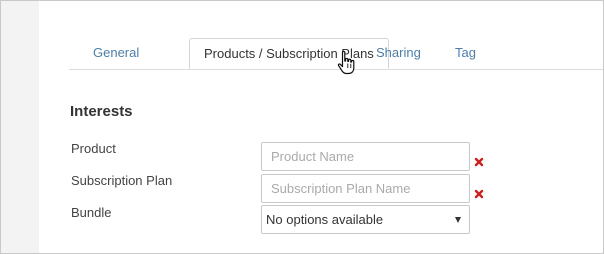 The width and height of the screenshot is (604, 254). What do you see at coordinates (458, 220) in the screenshot?
I see `chevron-down-icon` at bounding box center [458, 220].